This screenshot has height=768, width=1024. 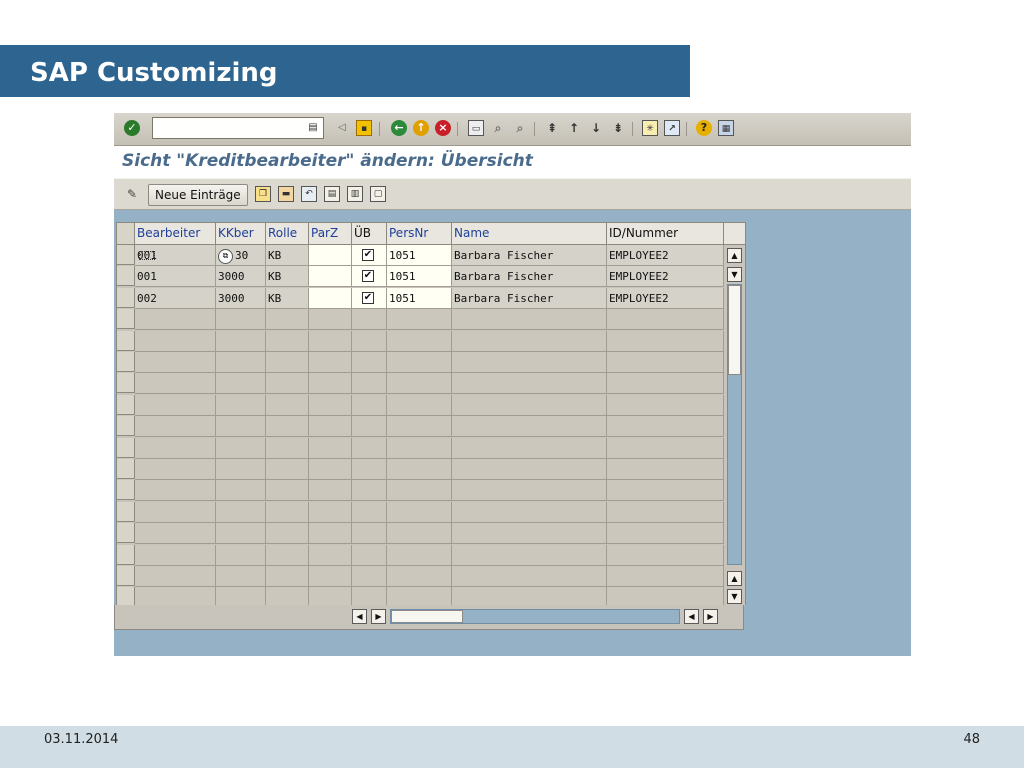 What do you see at coordinates (399, 128) in the screenshot?
I see `back-icon: ←` at bounding box center [399, 128].